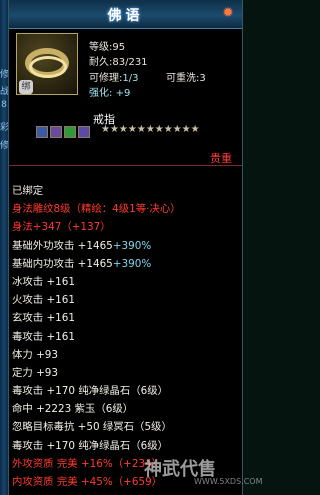 This screenshot has height=495, width=320. I want to click on attribute-text: 基础内功攻击 +1465, so click(62, 263).